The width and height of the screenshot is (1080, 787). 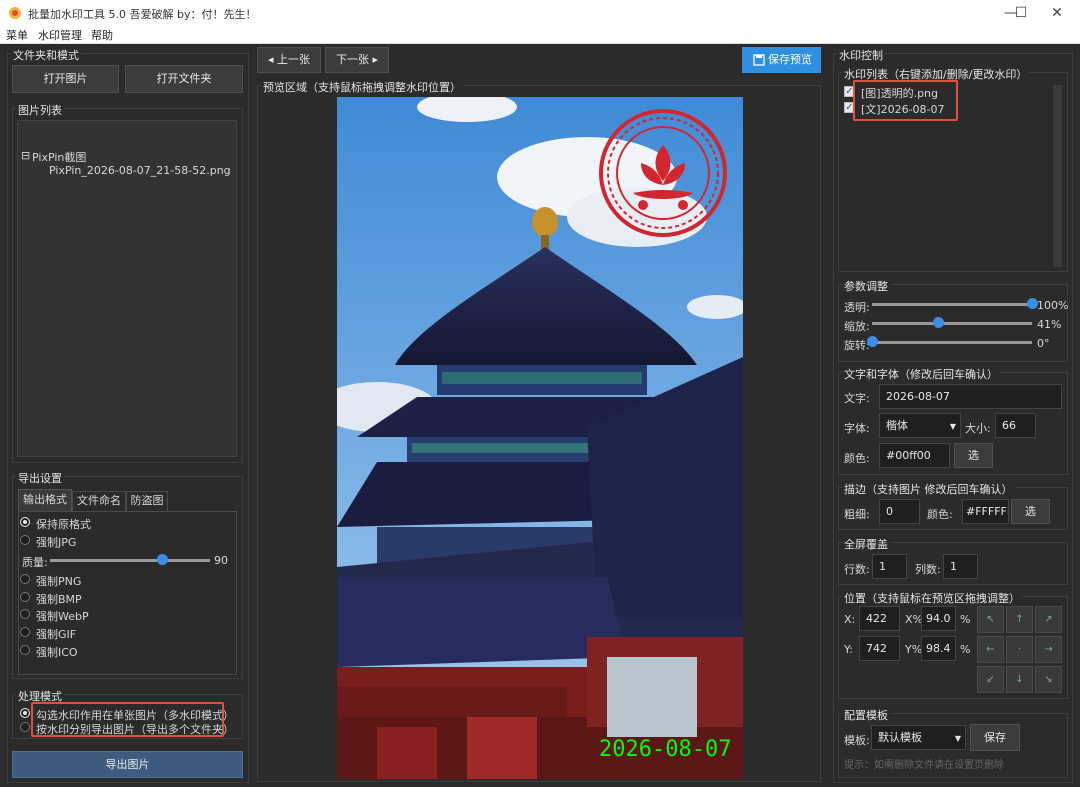 I want to click on watermark-control-title: 水印控制, so click(x=861, y=55).